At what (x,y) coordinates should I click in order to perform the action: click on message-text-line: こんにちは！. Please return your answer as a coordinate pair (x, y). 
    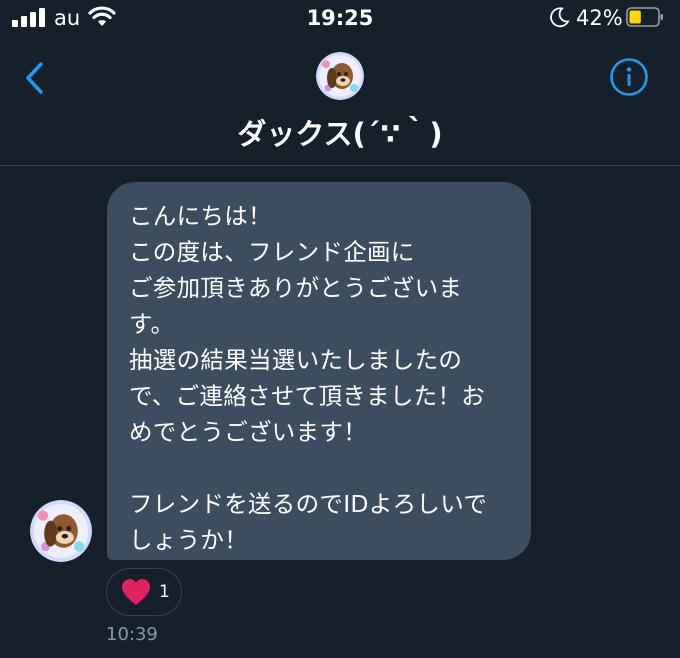
    Looking at the image, I should click on (200, 216).